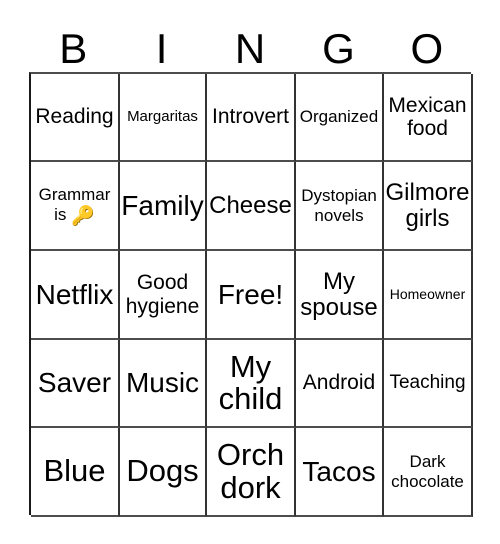 This screenshot has height=544, width=500. I want to click on bingo-cell-label: Saver, so click(74, 383).